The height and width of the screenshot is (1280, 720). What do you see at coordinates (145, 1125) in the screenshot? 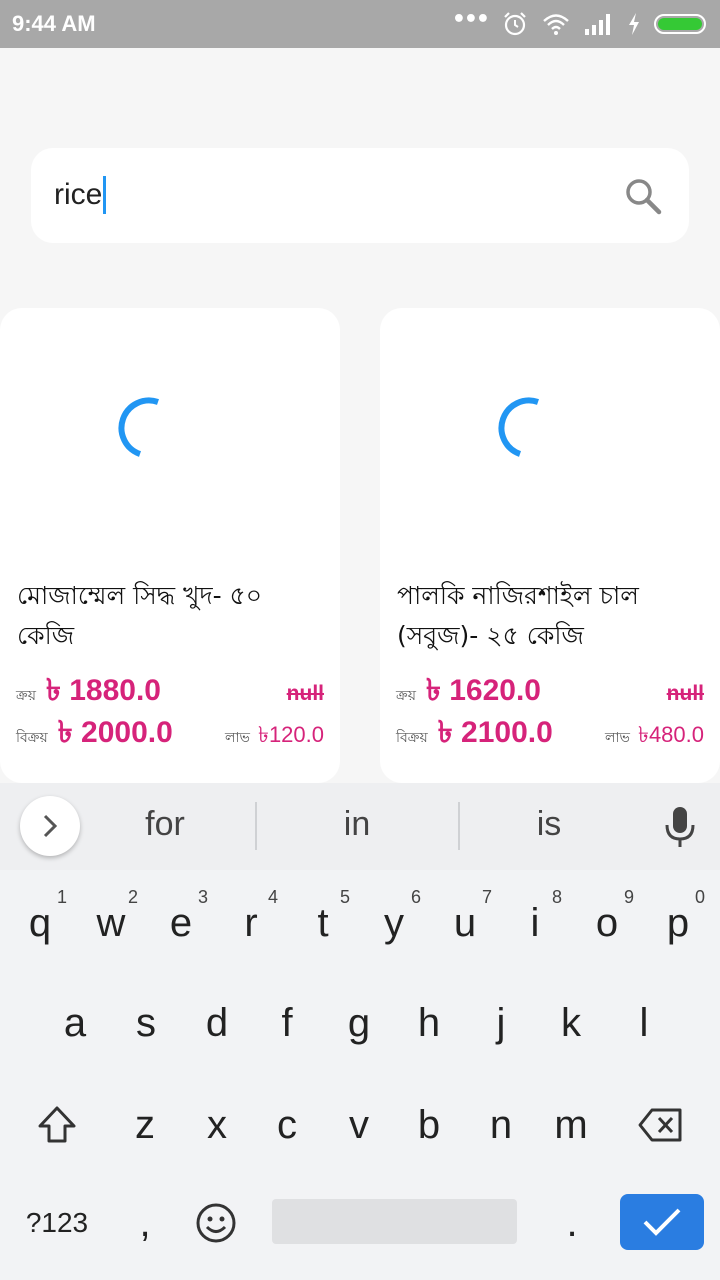
I see `key-z: z` at bounding box center [145, 1125].